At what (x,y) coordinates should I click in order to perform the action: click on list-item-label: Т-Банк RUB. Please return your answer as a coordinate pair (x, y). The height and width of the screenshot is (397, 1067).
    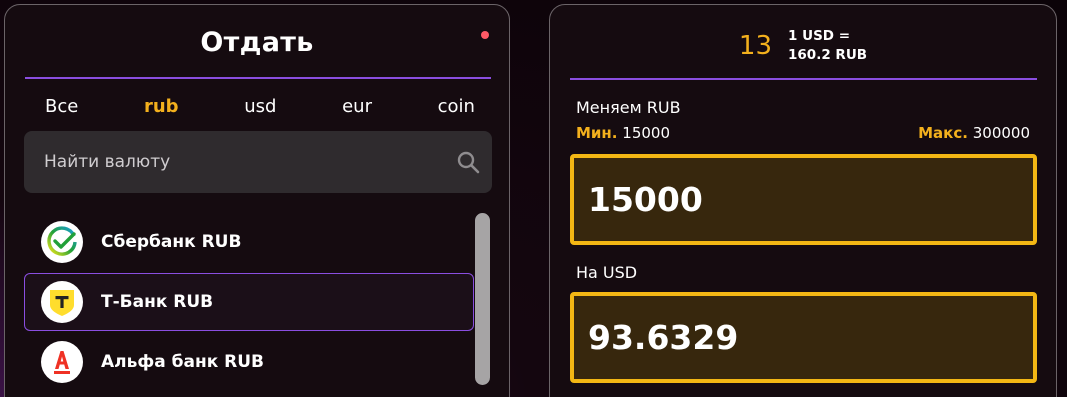
    Looking at the image, I should click on (157, 302).